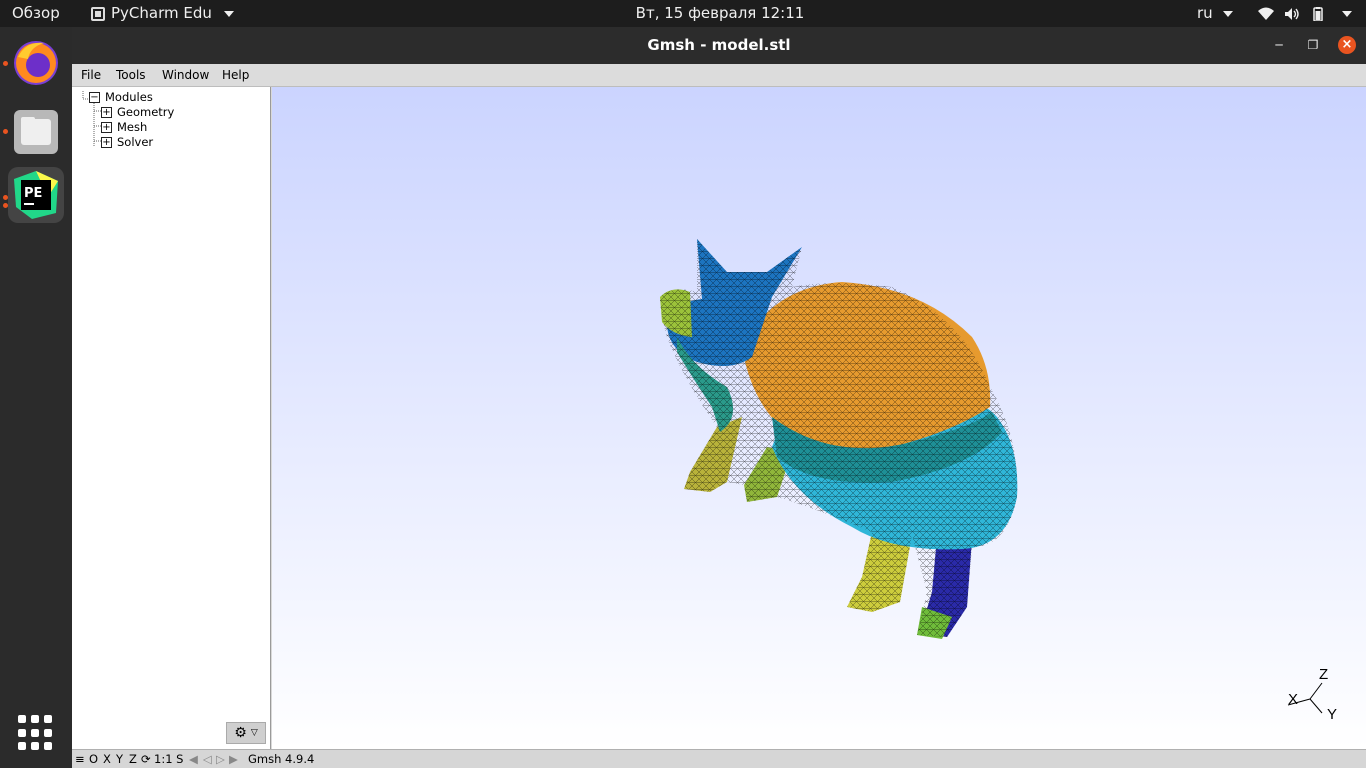  I want to click on version-label: Gmsh 4.9.4, so click(281, 759).